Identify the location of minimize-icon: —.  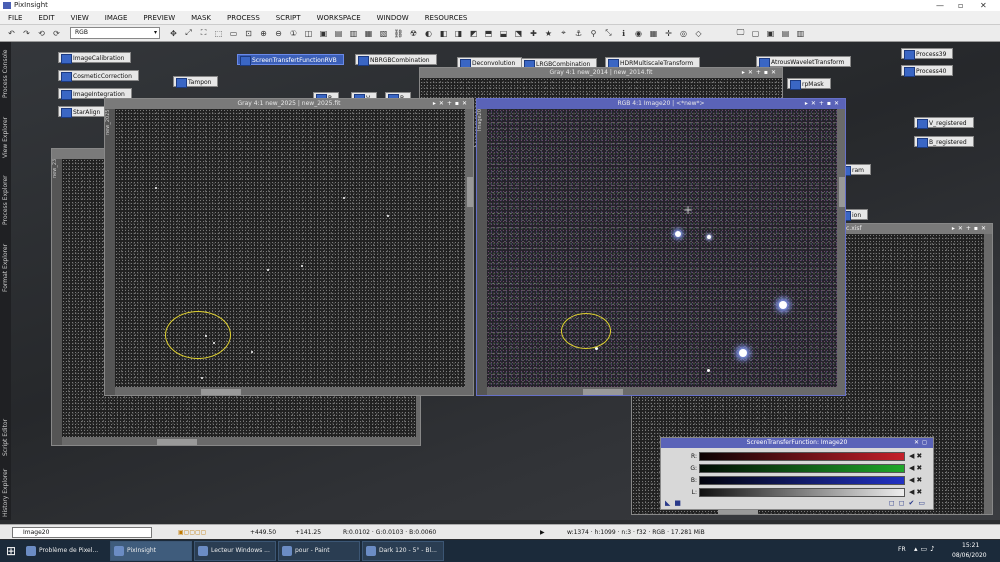
(940, 5).